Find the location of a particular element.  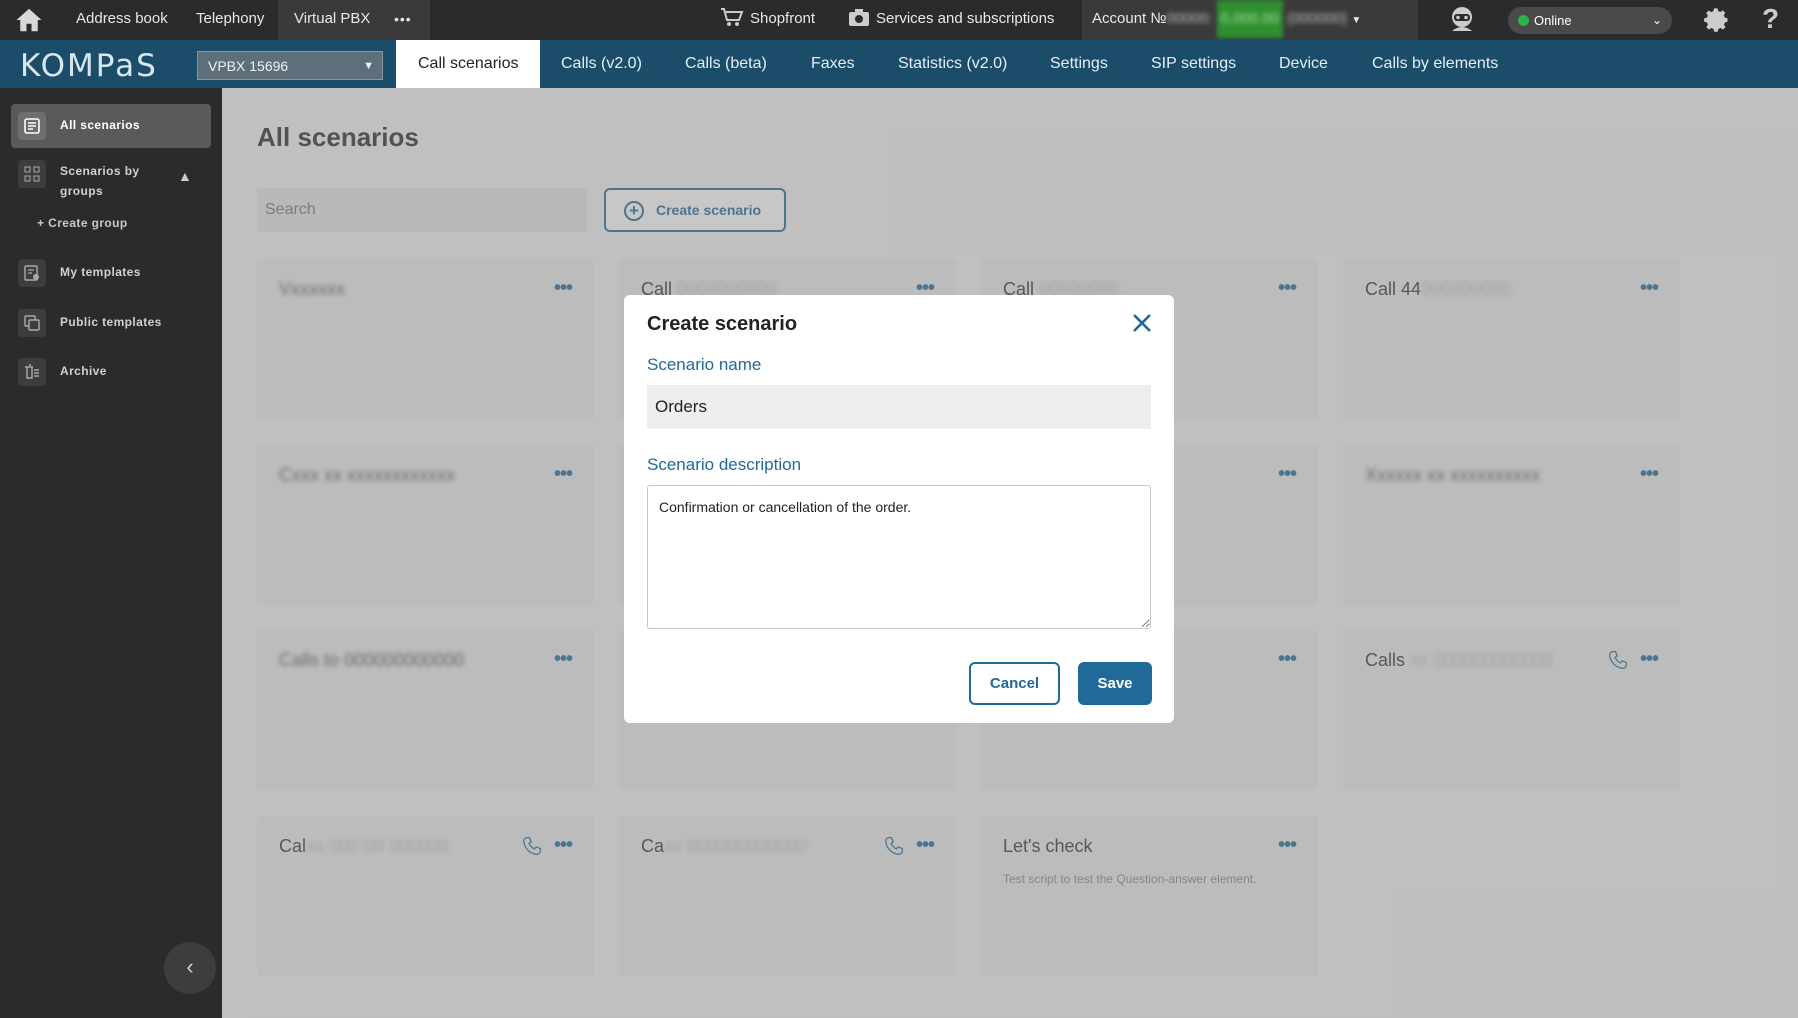

chevron-down-icon: ⌄ is located at coordinates (1656, 20).